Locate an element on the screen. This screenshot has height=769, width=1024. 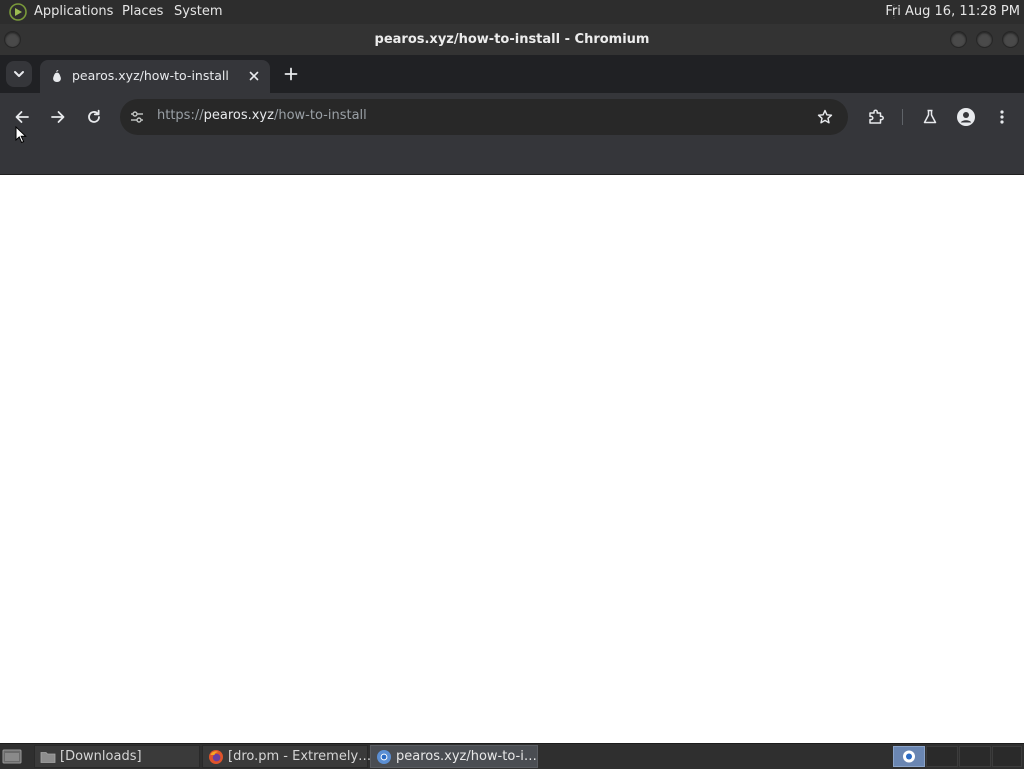
chromium-window-thumbnail-icon is located at coordinates (909, 756).